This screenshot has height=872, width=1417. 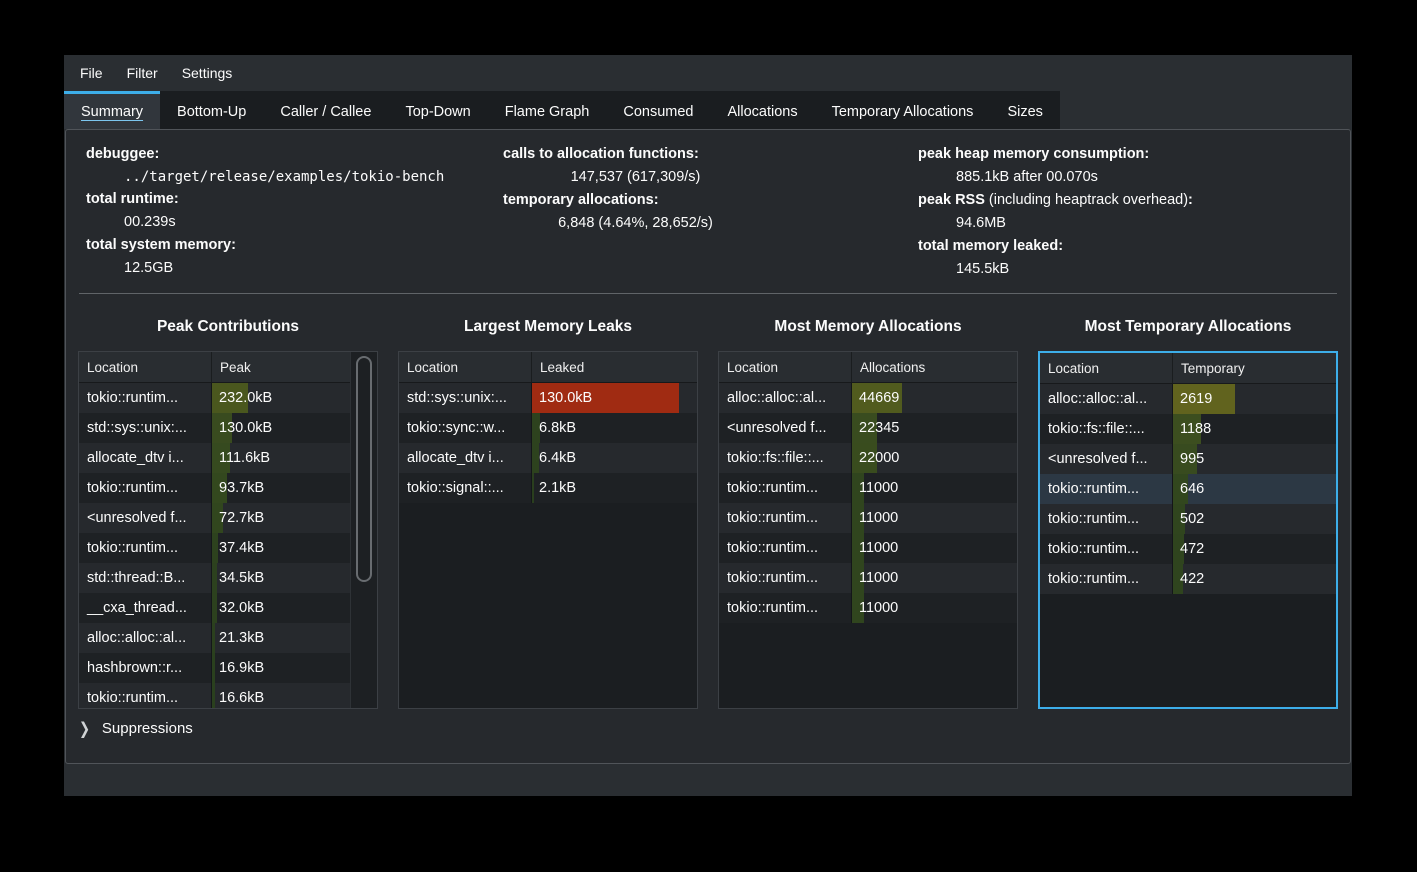 What do you see at coordinates (635, 222) in the screenshot?
I see `summary-entry-value: 6,848 (4.64%, 28,652/s)` at bounding box center [635, 222].